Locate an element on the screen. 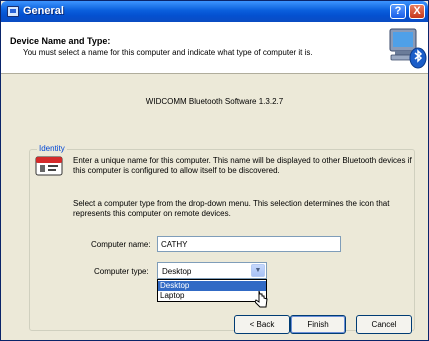 The width and height of the screenshot is (429, 341). computer-type-options: Desktop Laptop is located at coordinates (212, 290).